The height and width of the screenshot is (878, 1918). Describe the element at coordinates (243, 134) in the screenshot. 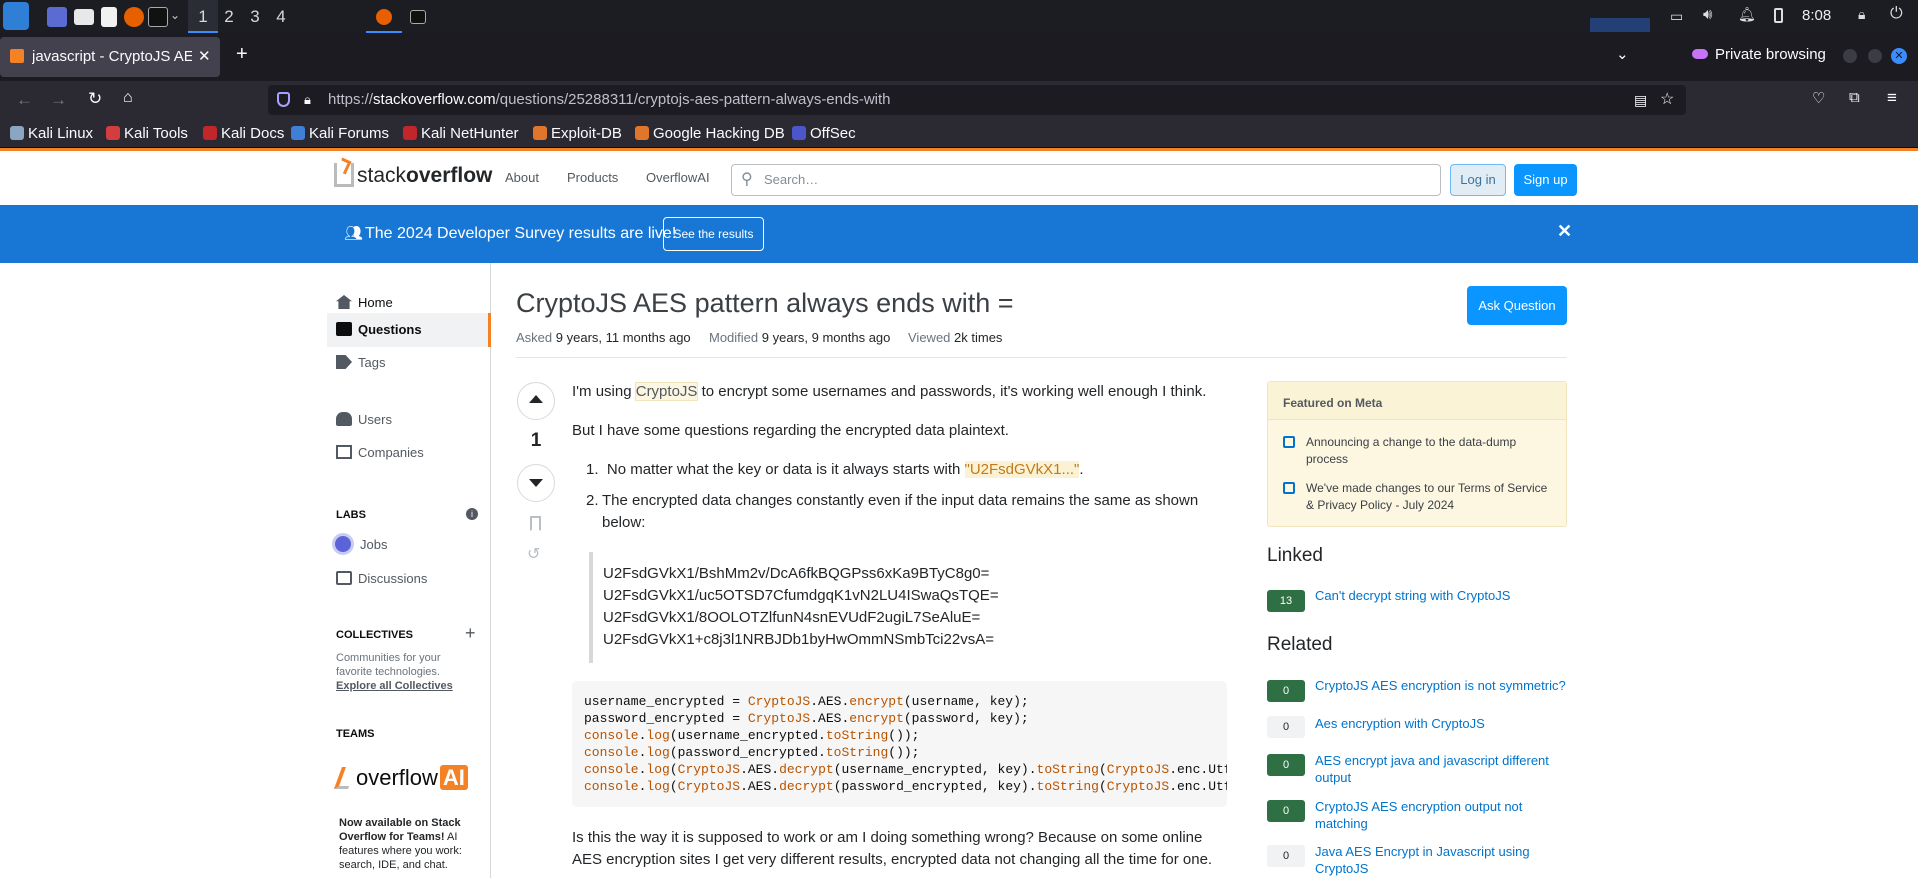

I see `bookmark-kali-docs: Kali Docs` at that location.